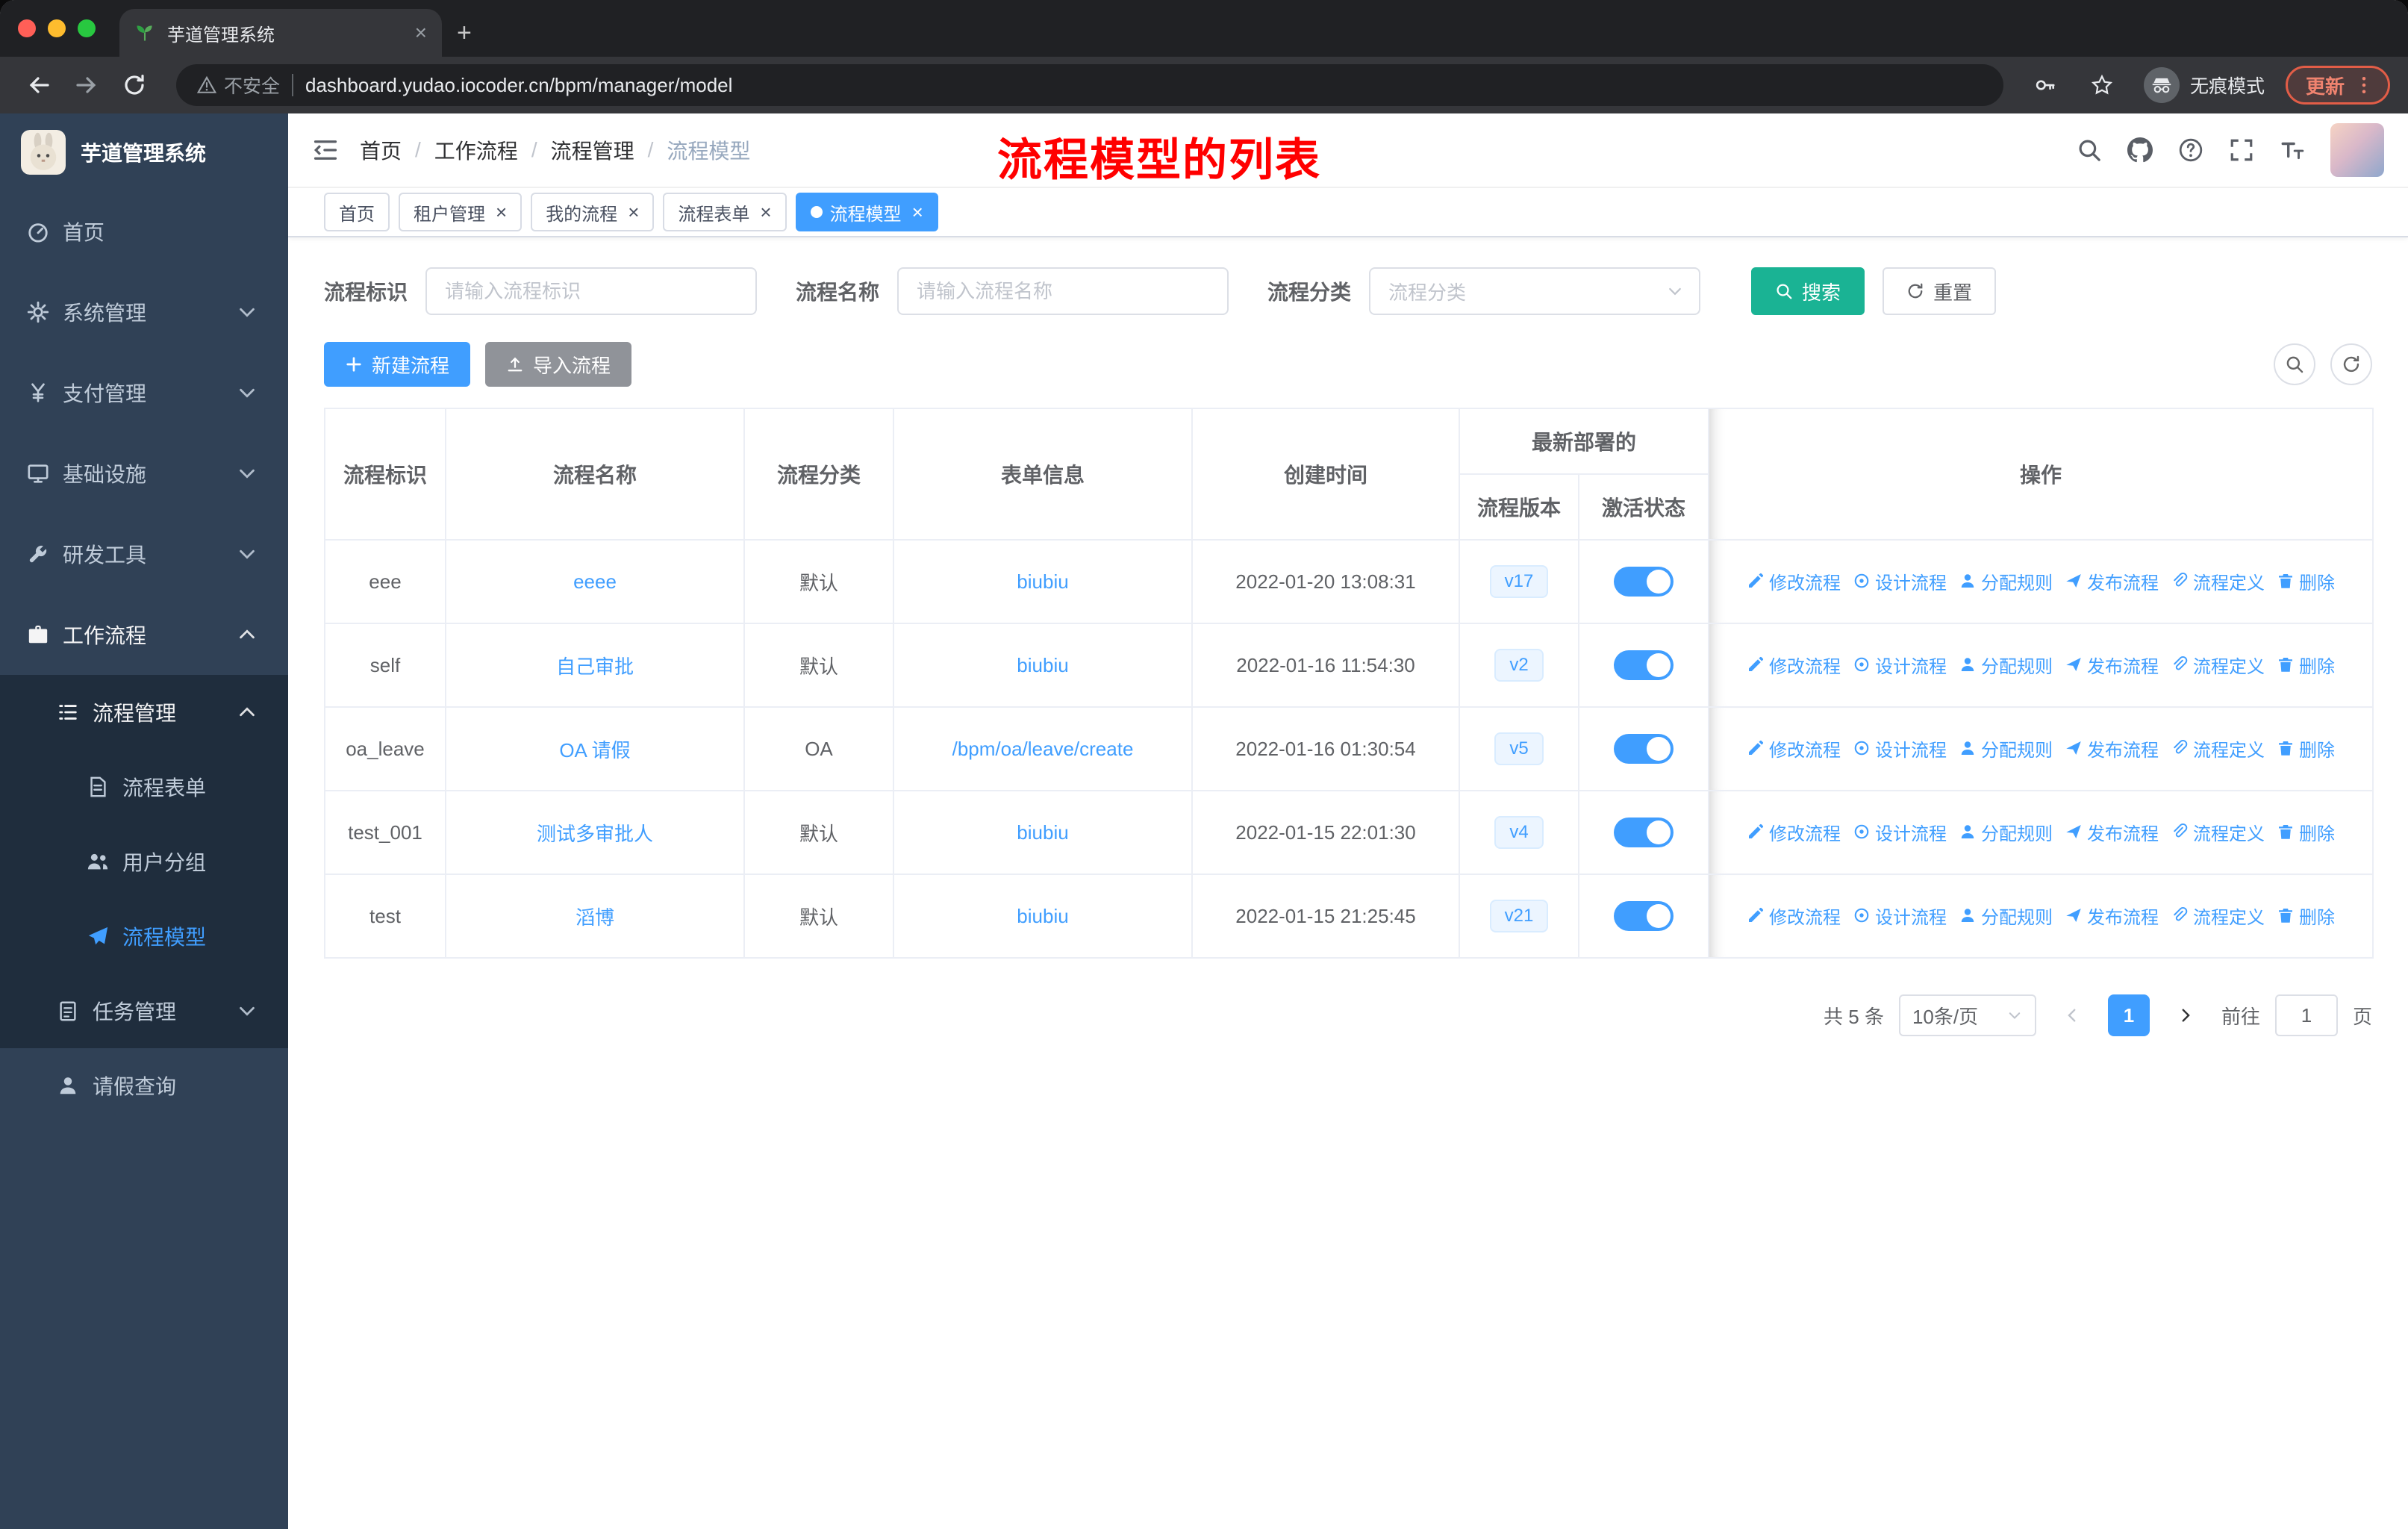  Describe the element at coordinates (2072, 1015) in the screenshot. I see `prev-page-button` at that location.